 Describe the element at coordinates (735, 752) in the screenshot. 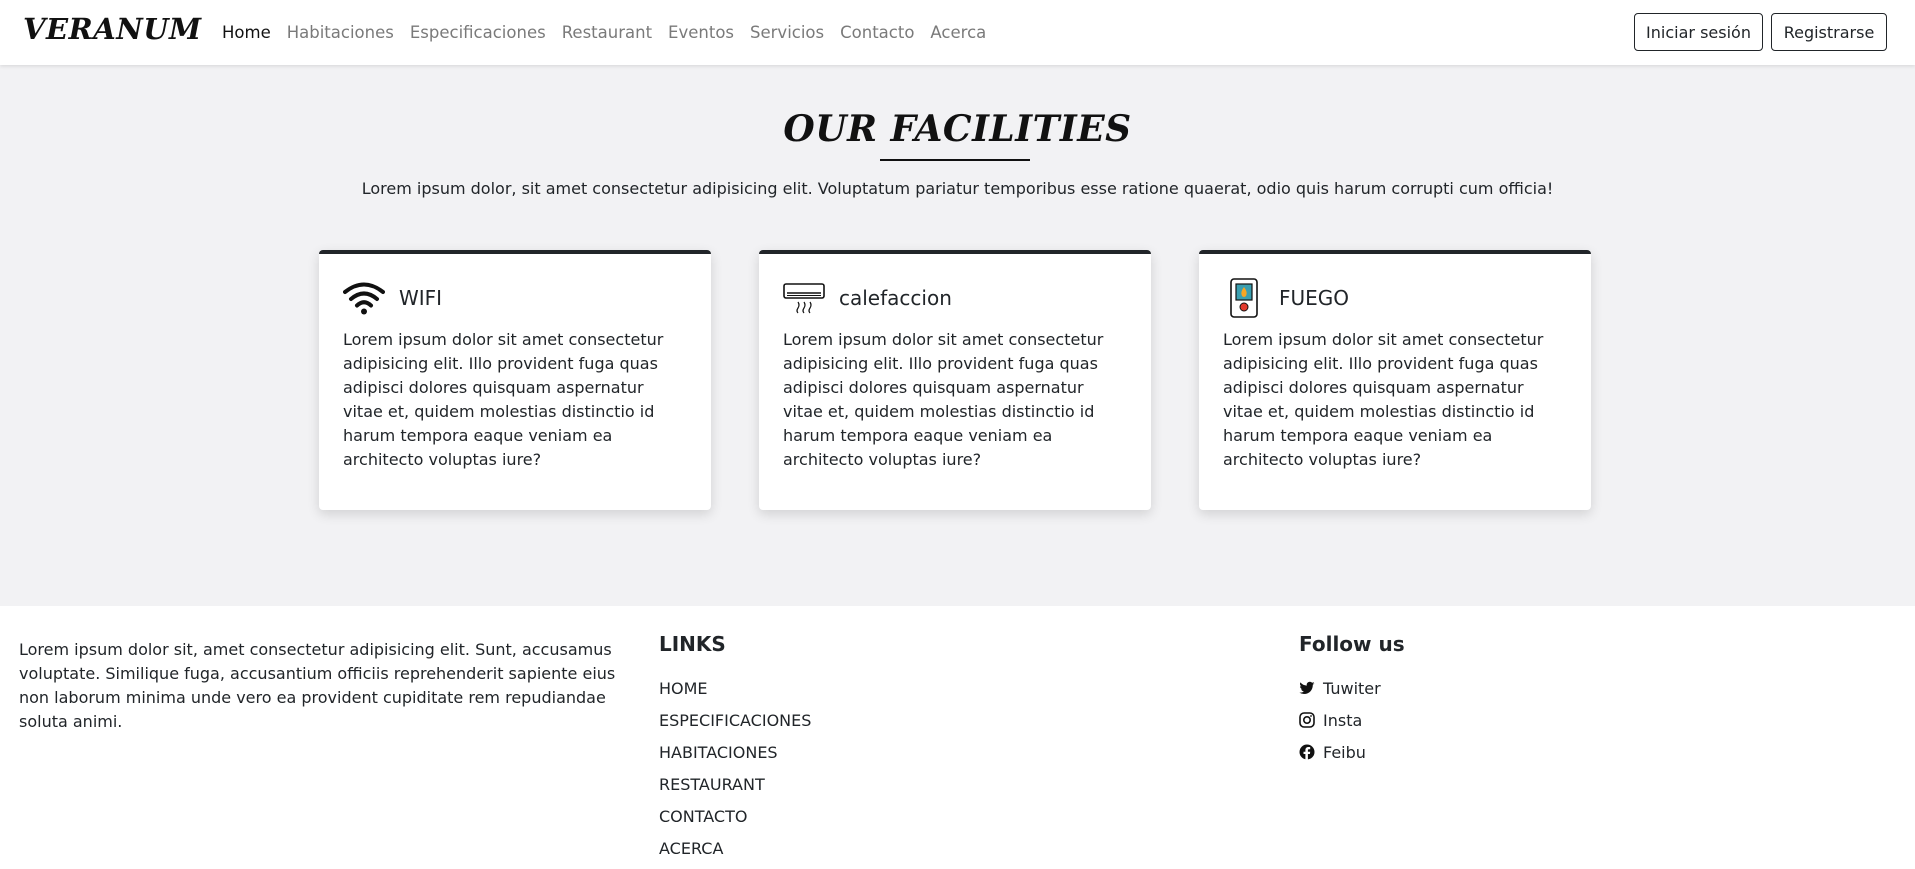

I see `footer-link-habitaciones: HABITACIONES` at that location.